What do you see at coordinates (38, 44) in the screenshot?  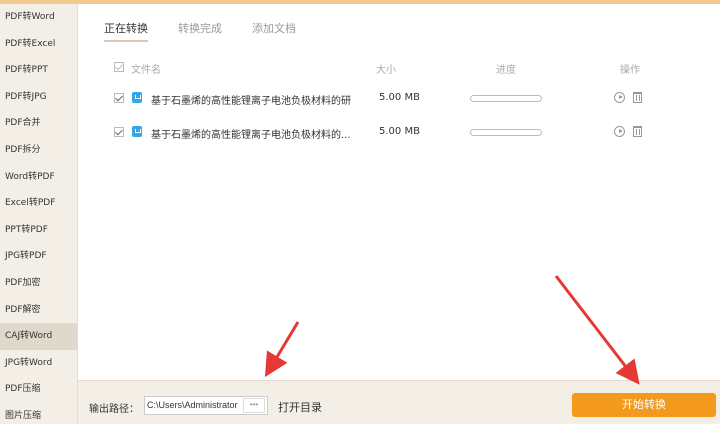 I see `sidebar-item-pdf-to-excel: PDF转Excel` at bounding box center [38, 44].